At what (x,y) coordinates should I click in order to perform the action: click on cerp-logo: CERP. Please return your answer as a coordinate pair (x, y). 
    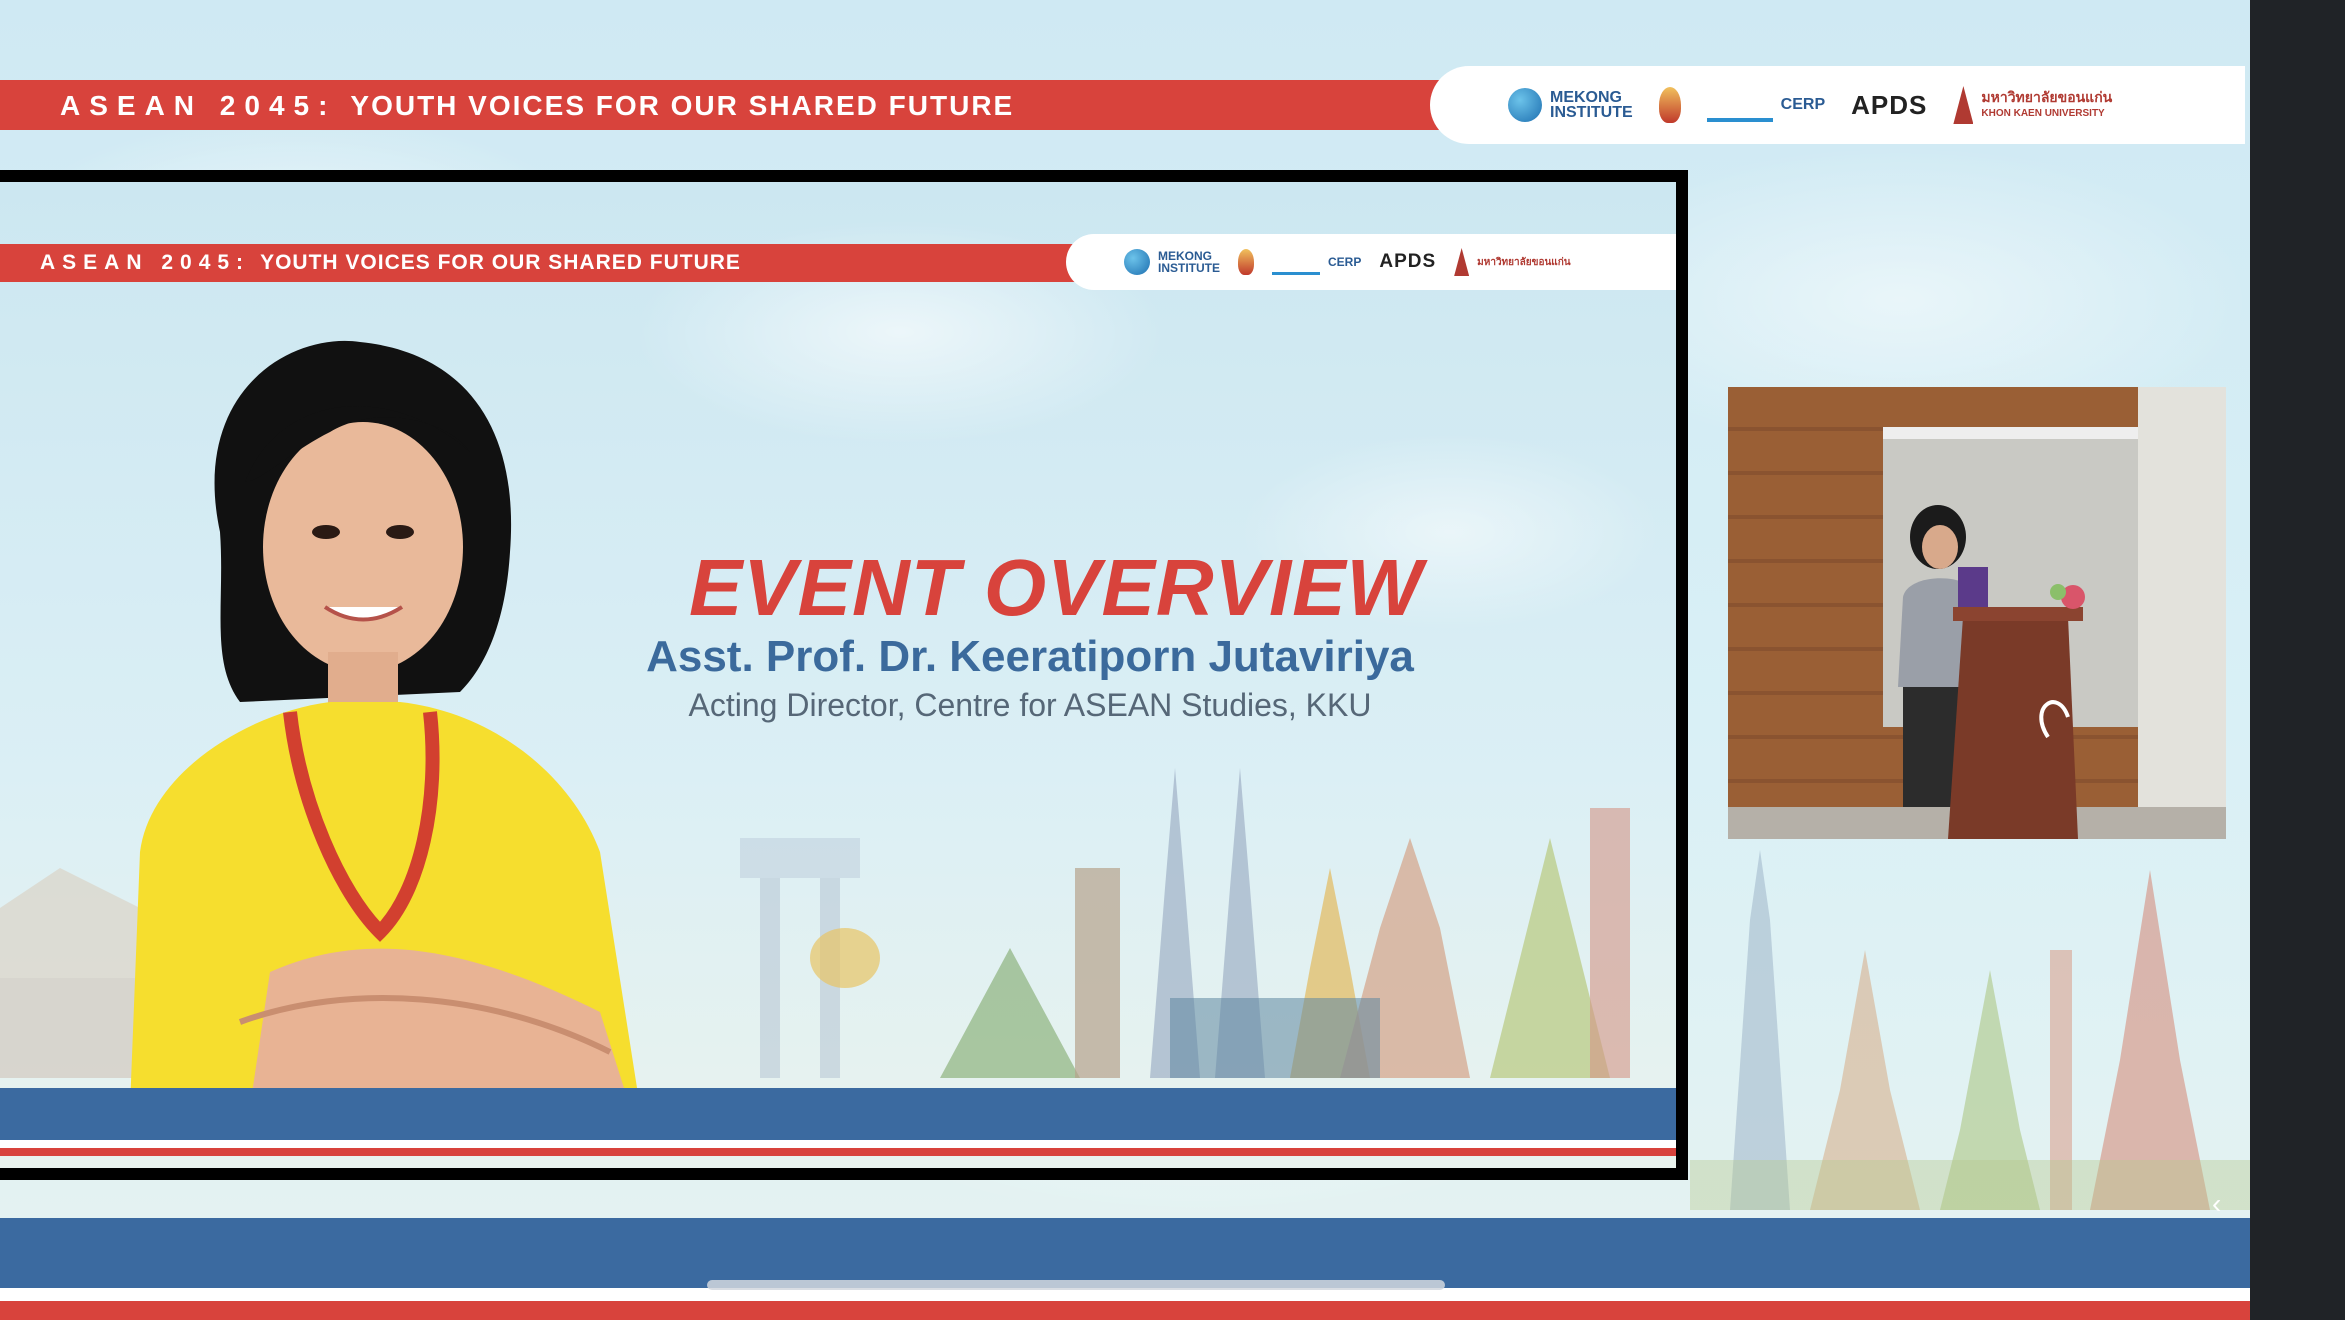
    Looking at the image, I should click on (1766, 105).